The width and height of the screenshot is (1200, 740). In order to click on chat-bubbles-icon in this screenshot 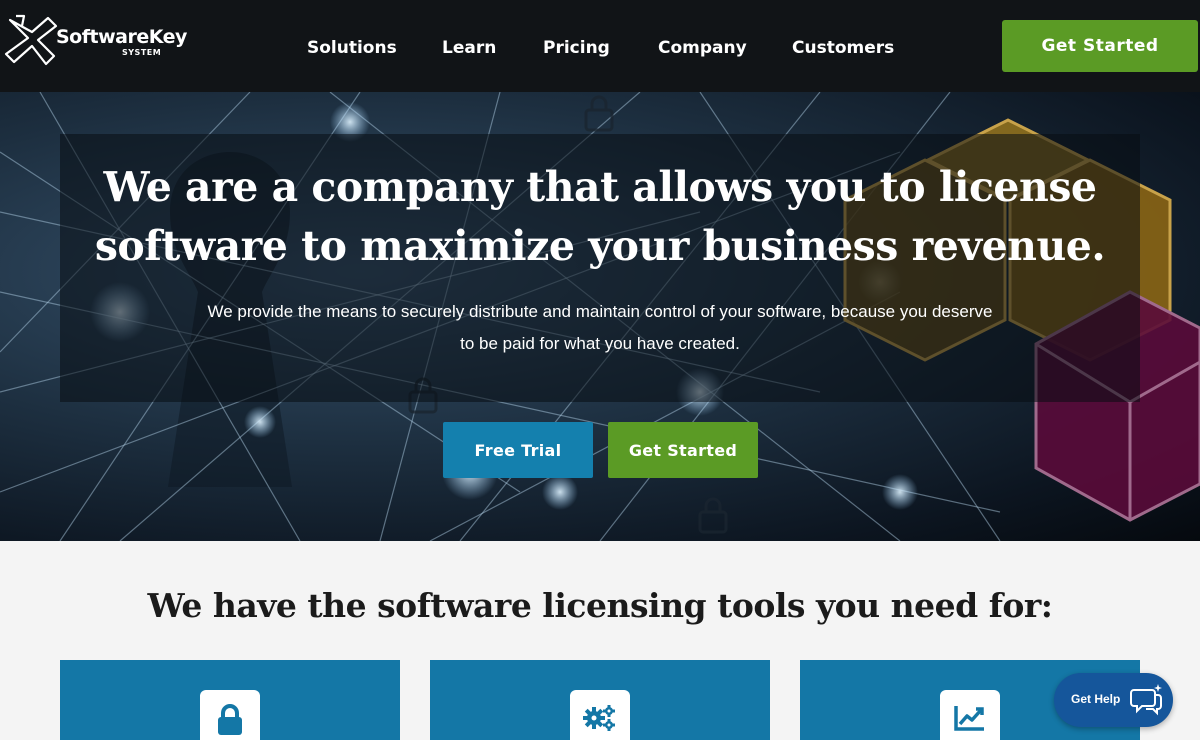, I will do `click(1146, 700)`.